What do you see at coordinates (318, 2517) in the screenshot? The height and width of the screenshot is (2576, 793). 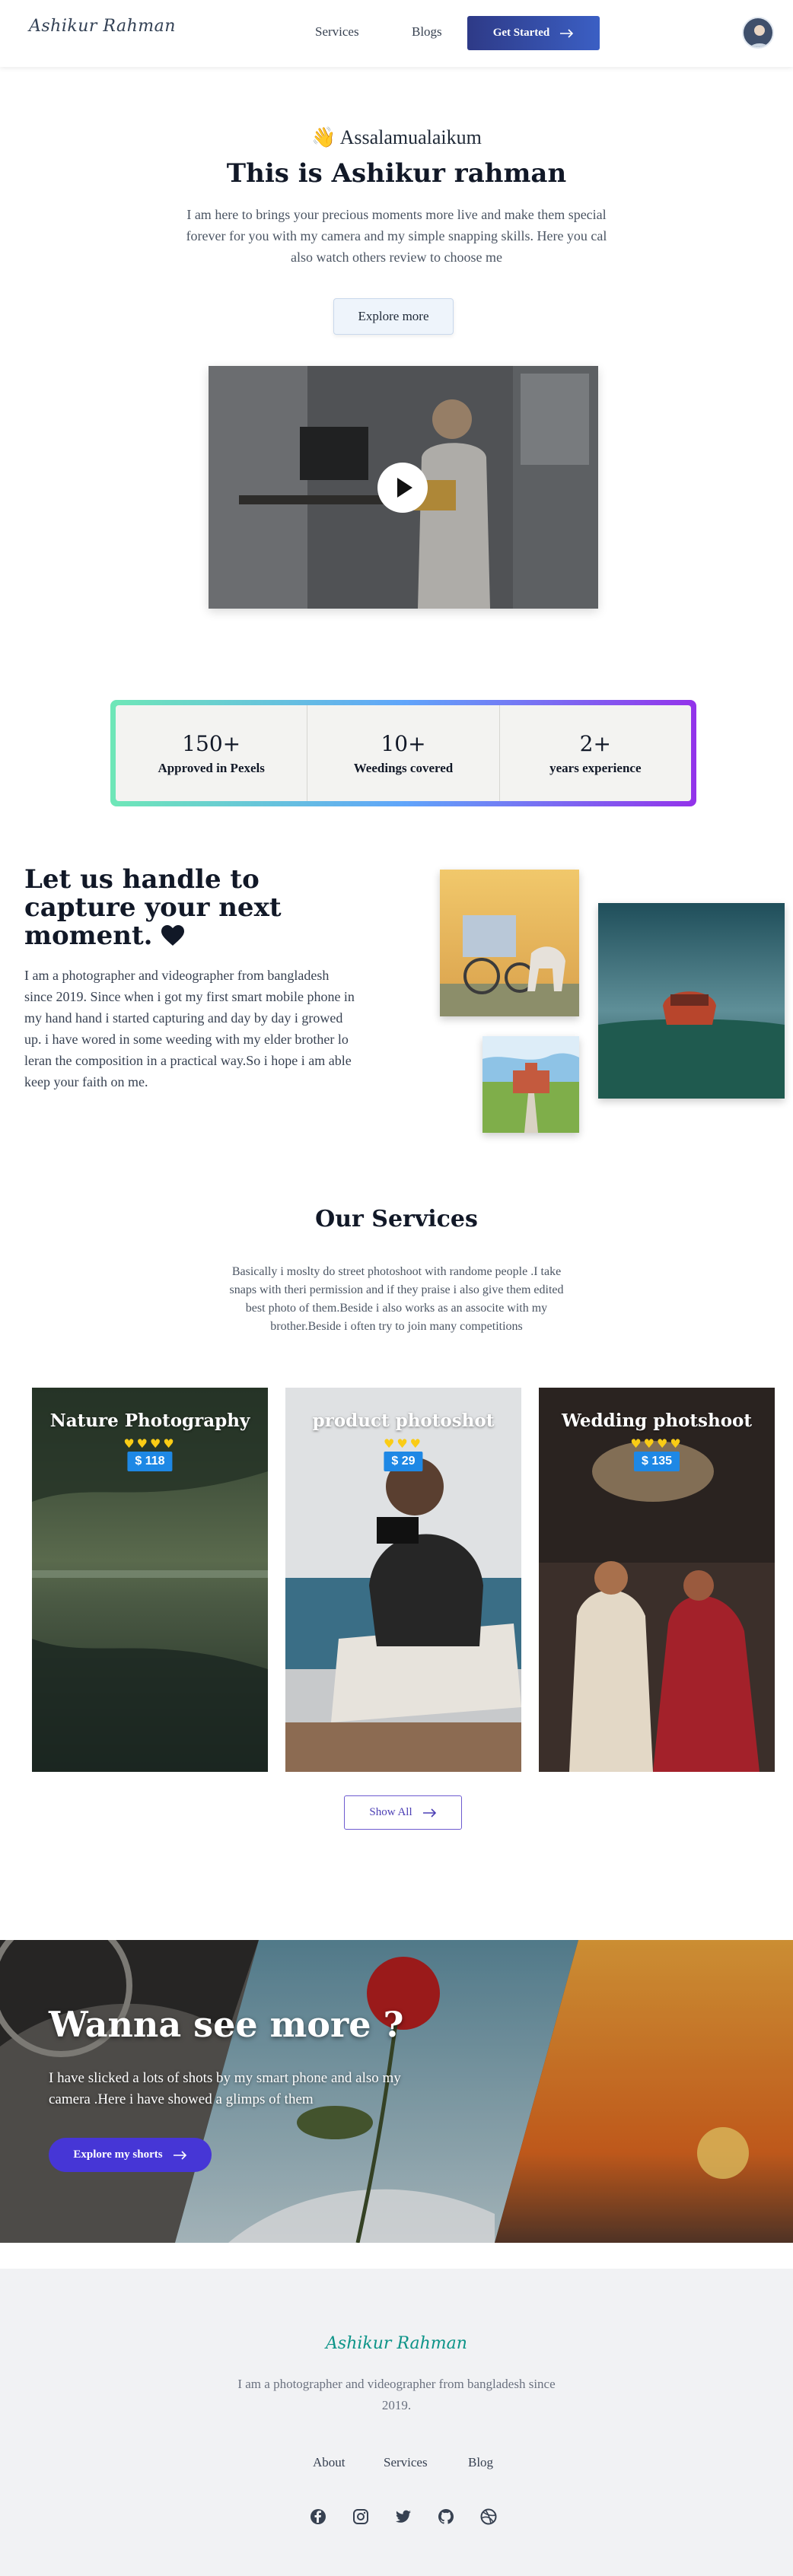 I see `facebook-icon` at bounding box center [318, 2517].